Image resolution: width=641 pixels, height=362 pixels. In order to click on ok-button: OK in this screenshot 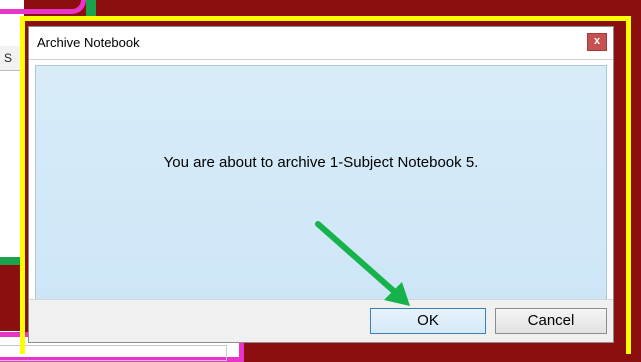, I will do `click(428, 321)`.